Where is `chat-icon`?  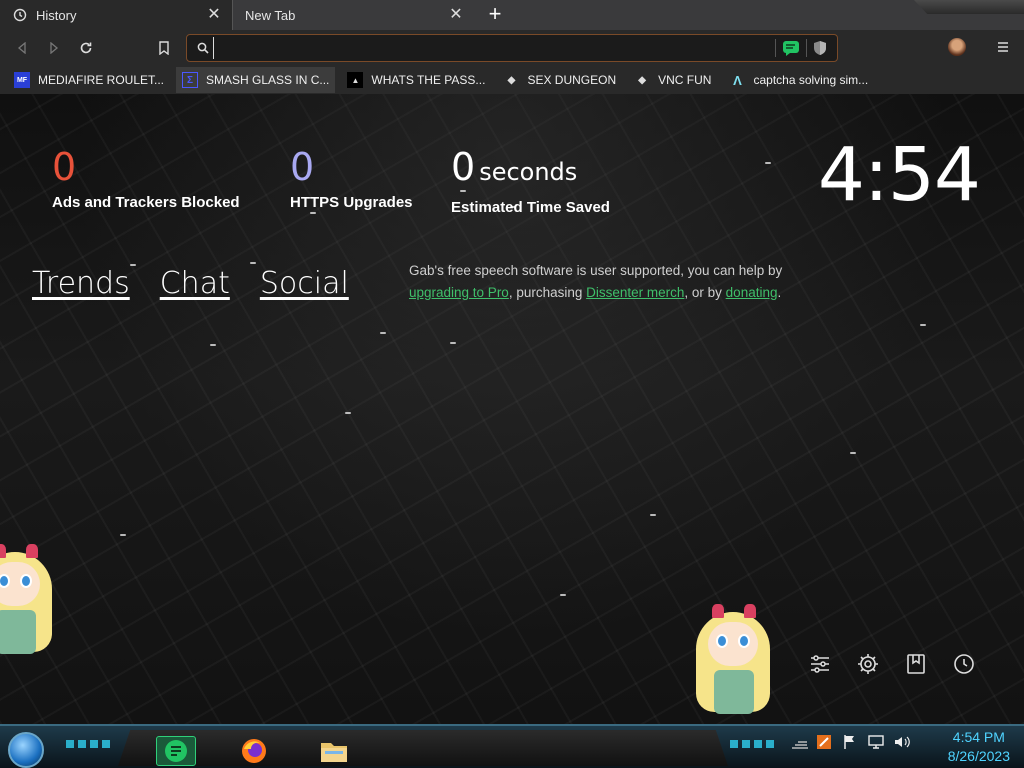 chat-icon is located at coordinates (791, 48).